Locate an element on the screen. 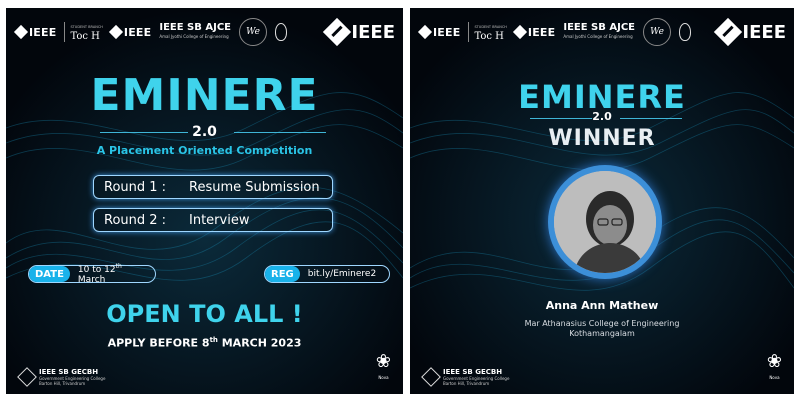  winner-photo-ring is located at coordinates (605, 222).